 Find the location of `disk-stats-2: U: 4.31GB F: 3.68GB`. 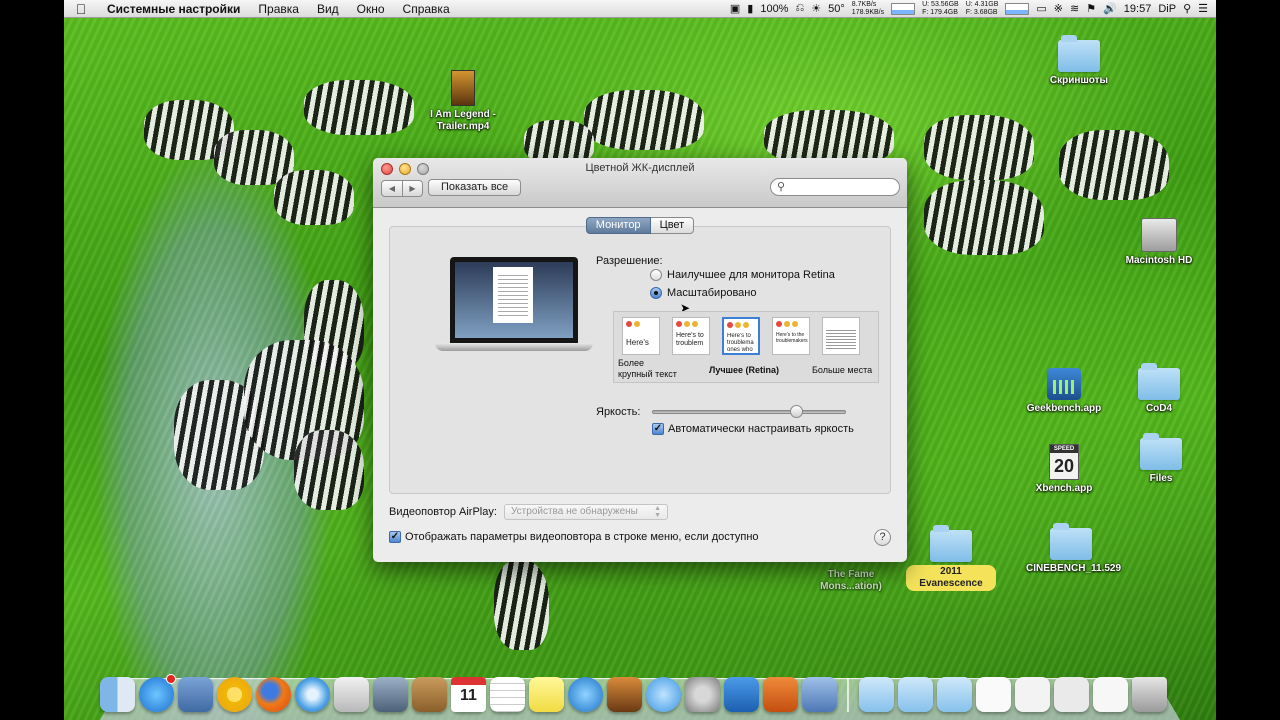

disk-stats-2: U: 4.31GB F: 3.68GB is located at coordinates (982, 9).